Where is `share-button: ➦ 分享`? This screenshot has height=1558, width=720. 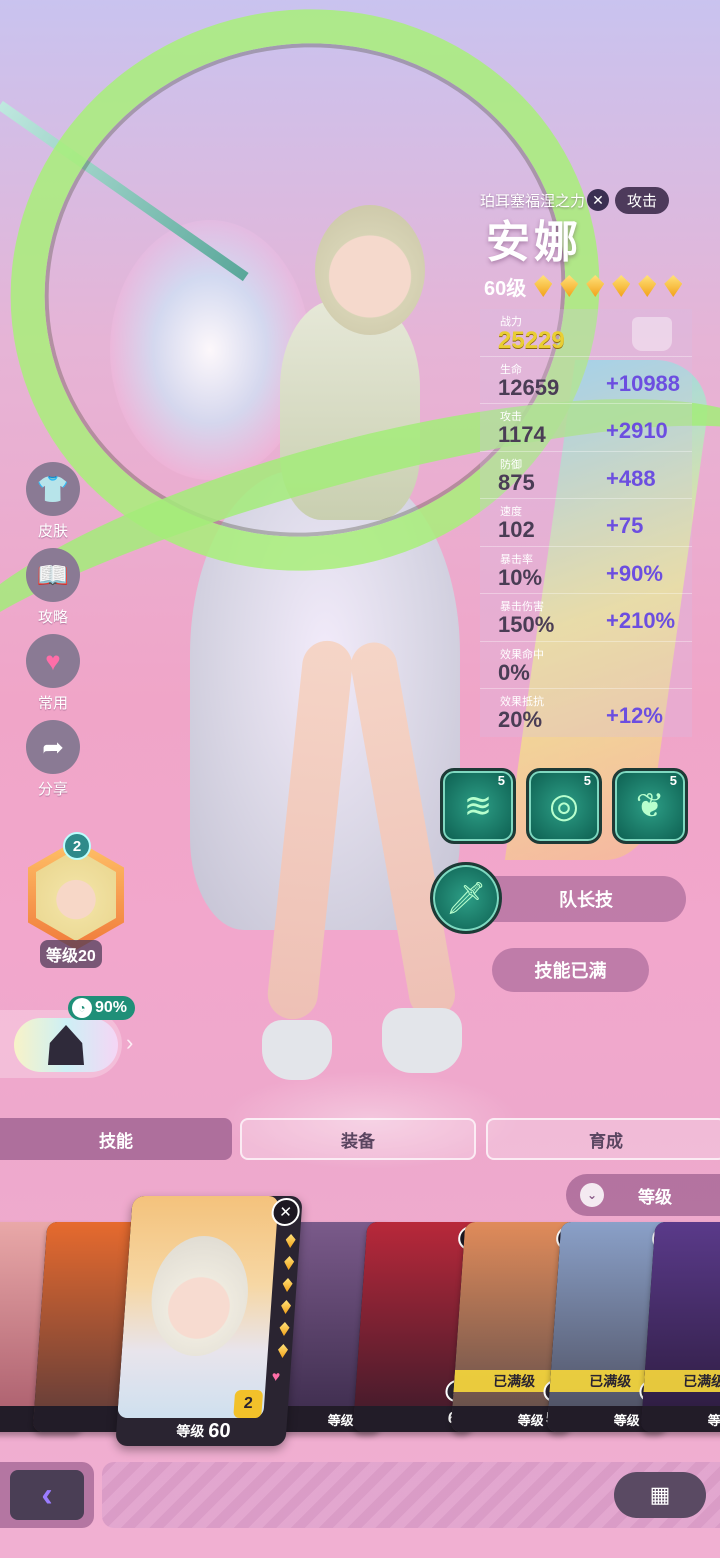
share-button: ➦ 分享 is located at coordinates (53, 759).